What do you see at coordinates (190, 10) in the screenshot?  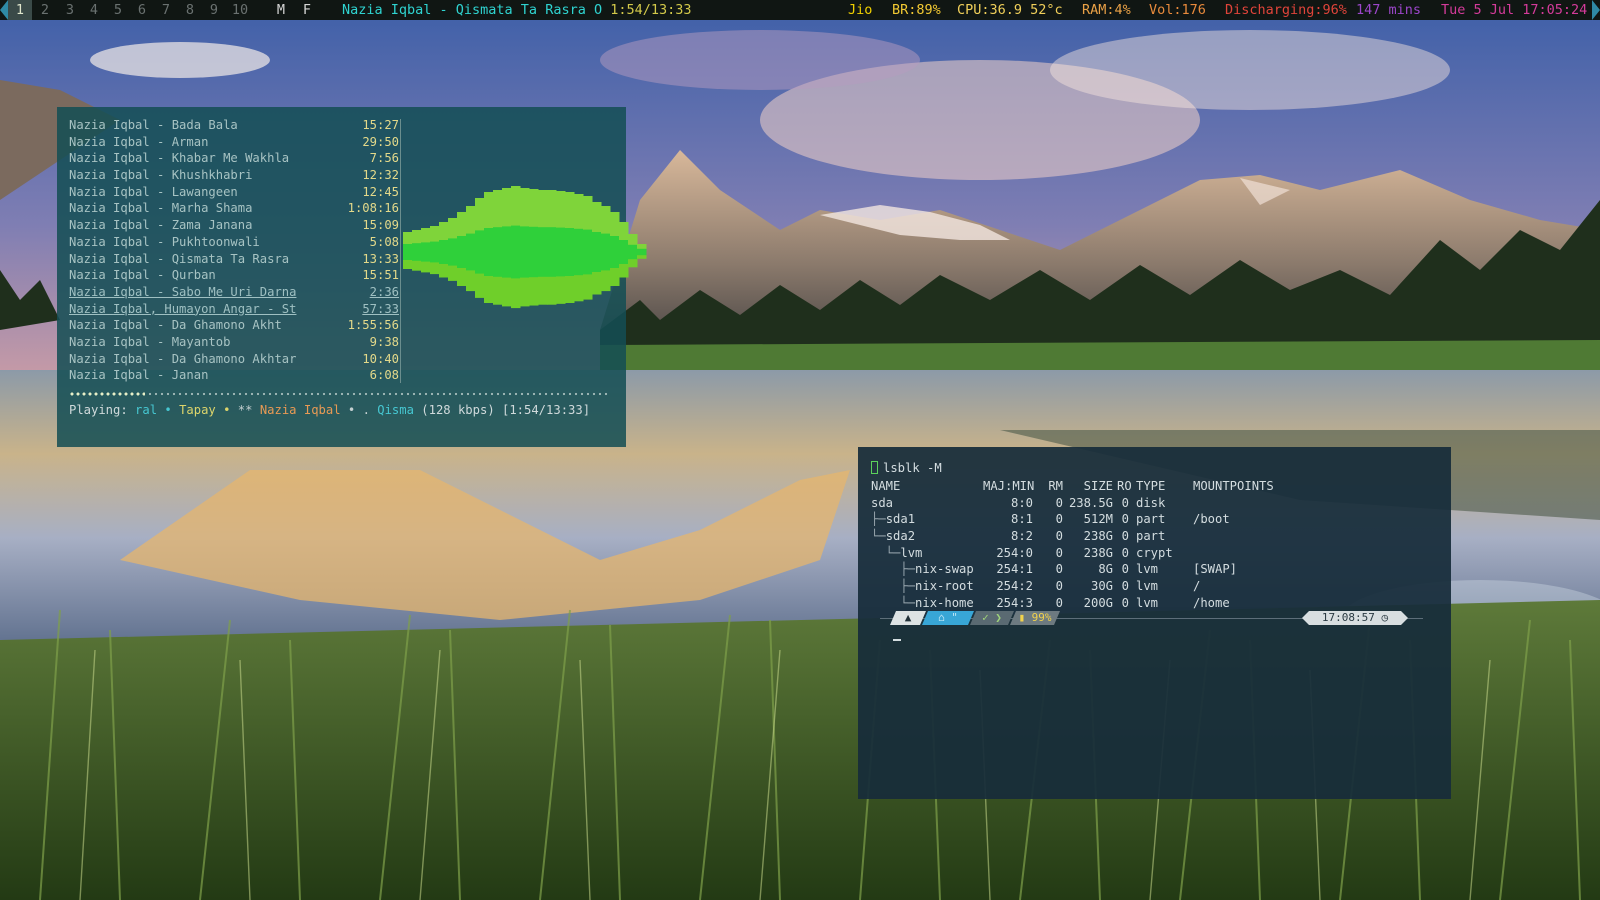 I see `workspace-8: 8` at bounding box center [190, 10].